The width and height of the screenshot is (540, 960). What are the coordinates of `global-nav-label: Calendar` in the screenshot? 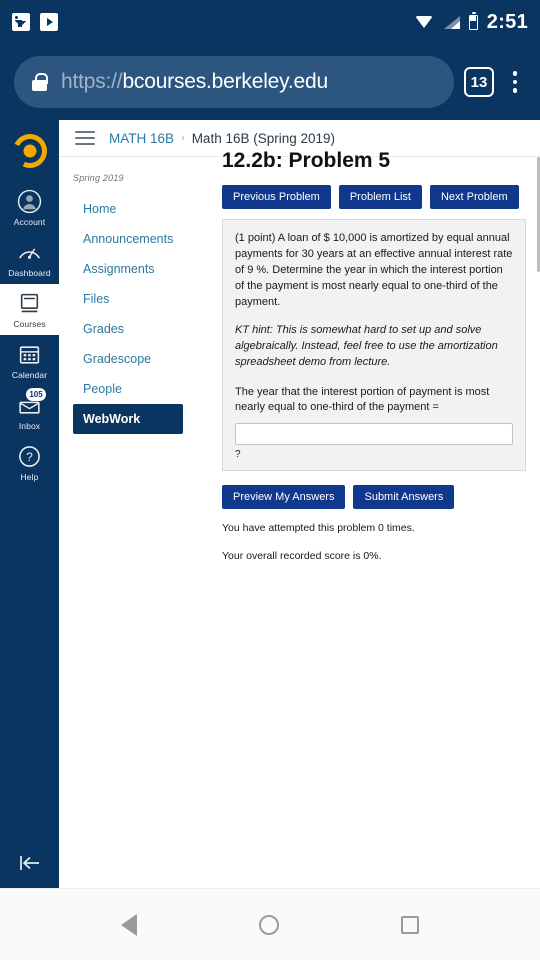 It's located at (29, 375).